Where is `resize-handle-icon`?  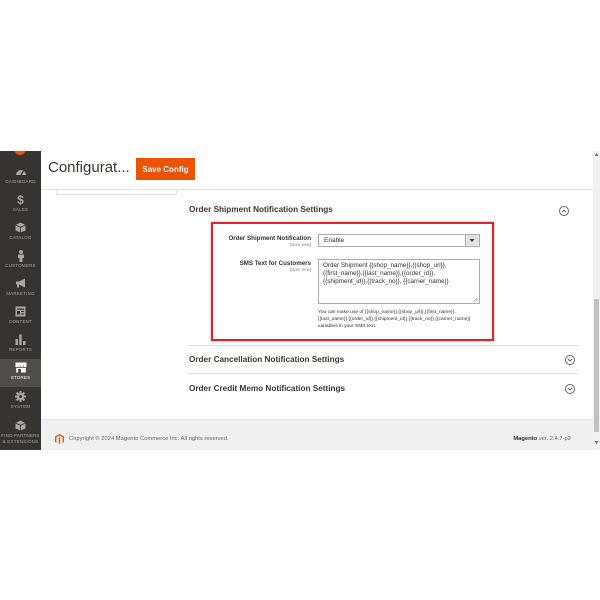 resize-handle-icon is located at coordinates (475, 299).